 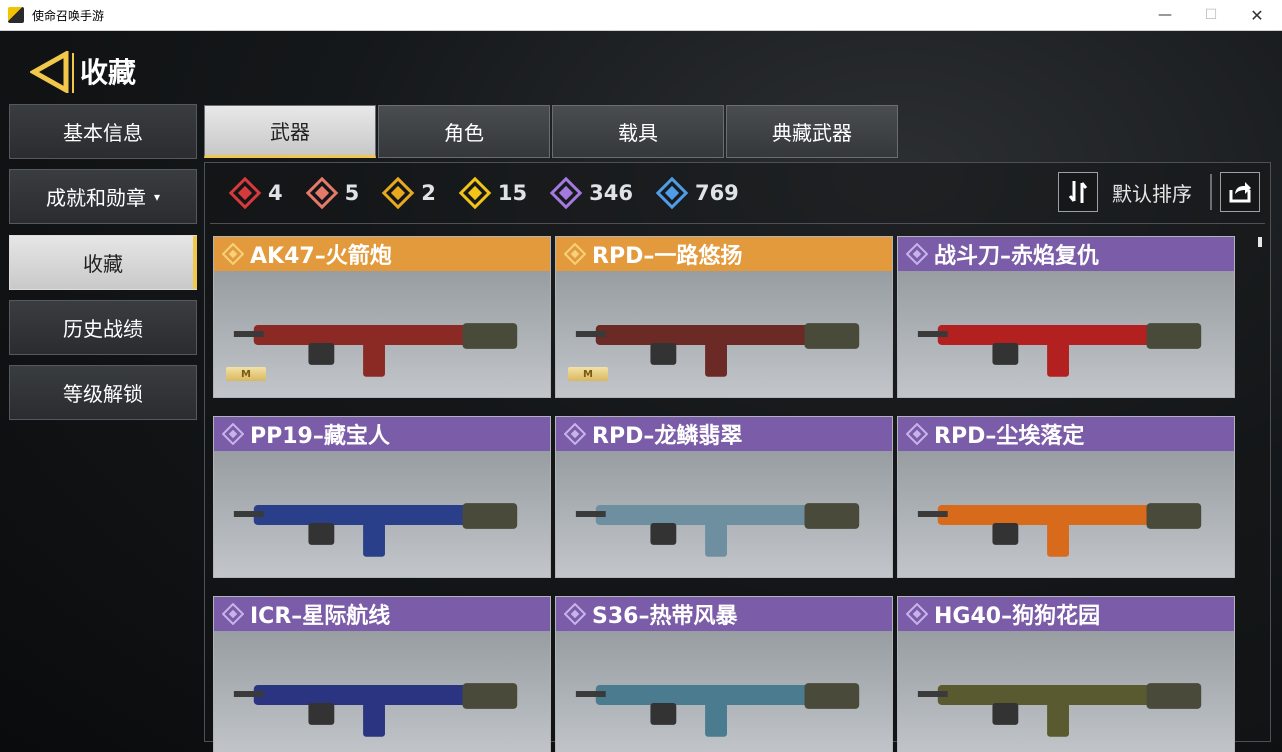 I want to click on app-icon, so click(x=16, y=15).